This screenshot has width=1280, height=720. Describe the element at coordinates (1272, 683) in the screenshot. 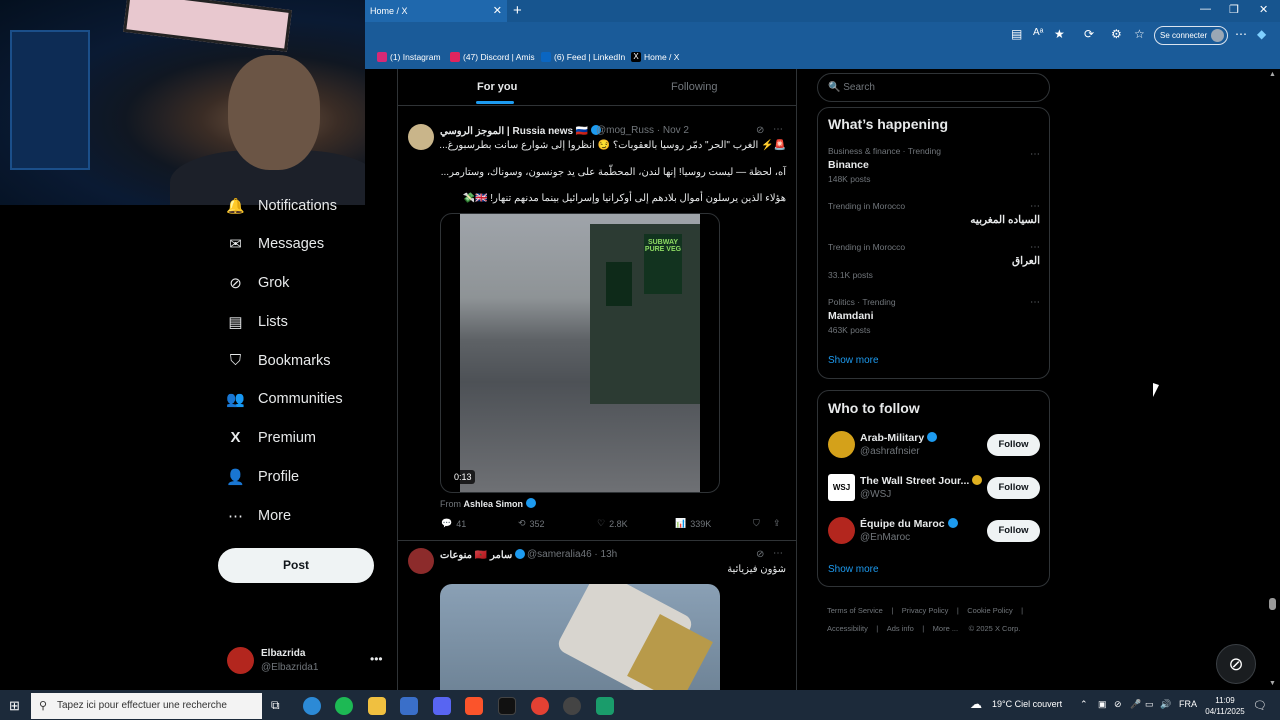

I see `scroll-down-icon: ▼` at that location.